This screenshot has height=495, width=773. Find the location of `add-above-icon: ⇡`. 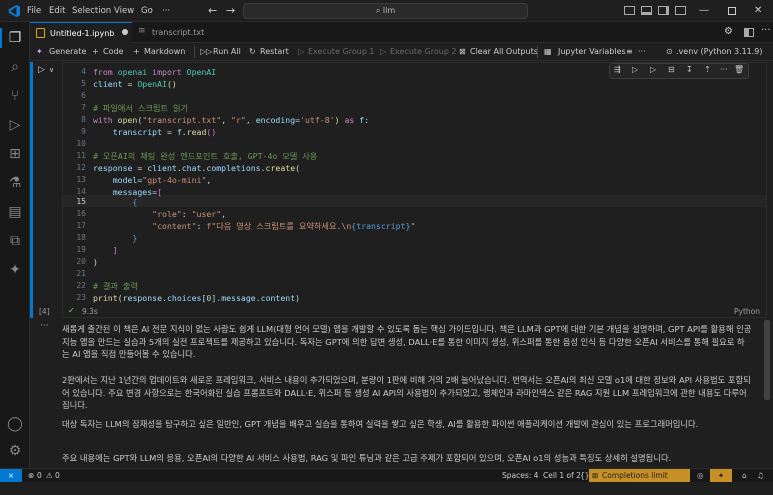

add-above-icon: ⇡ is located at coordinates (707, 69).